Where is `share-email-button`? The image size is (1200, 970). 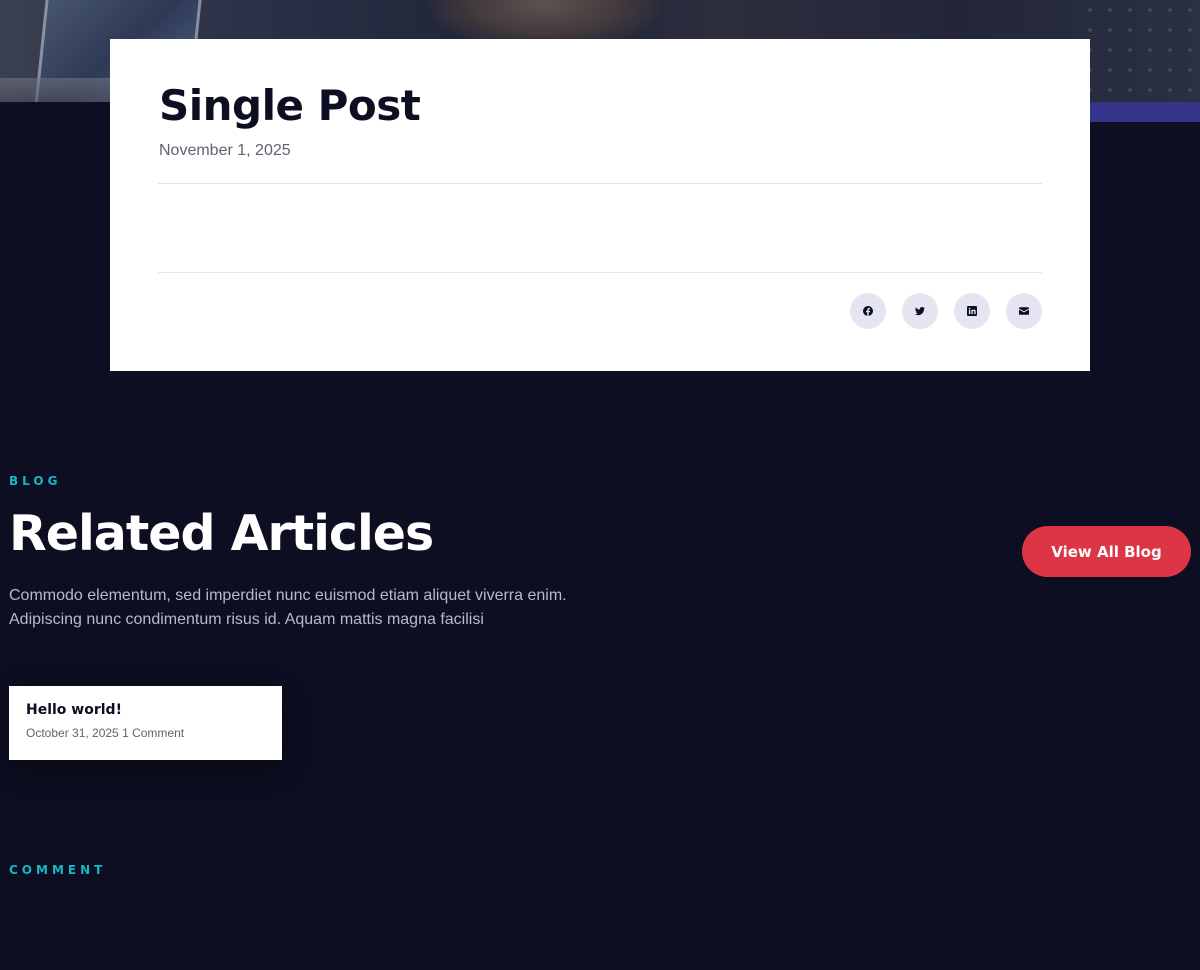
share-email-button is located at coordinates (1024, 311).